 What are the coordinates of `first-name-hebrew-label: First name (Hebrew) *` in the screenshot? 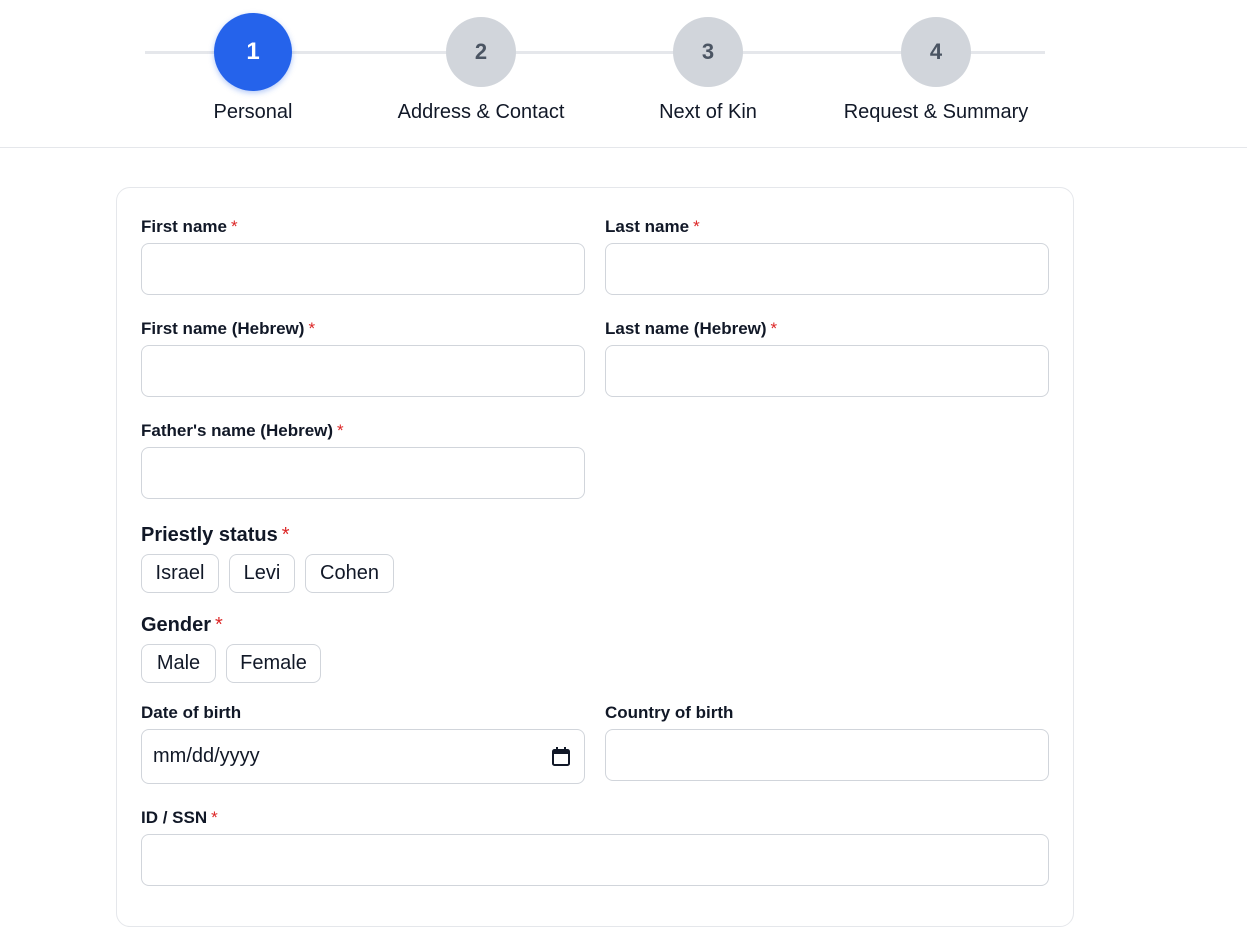 It's located at (228, 329).